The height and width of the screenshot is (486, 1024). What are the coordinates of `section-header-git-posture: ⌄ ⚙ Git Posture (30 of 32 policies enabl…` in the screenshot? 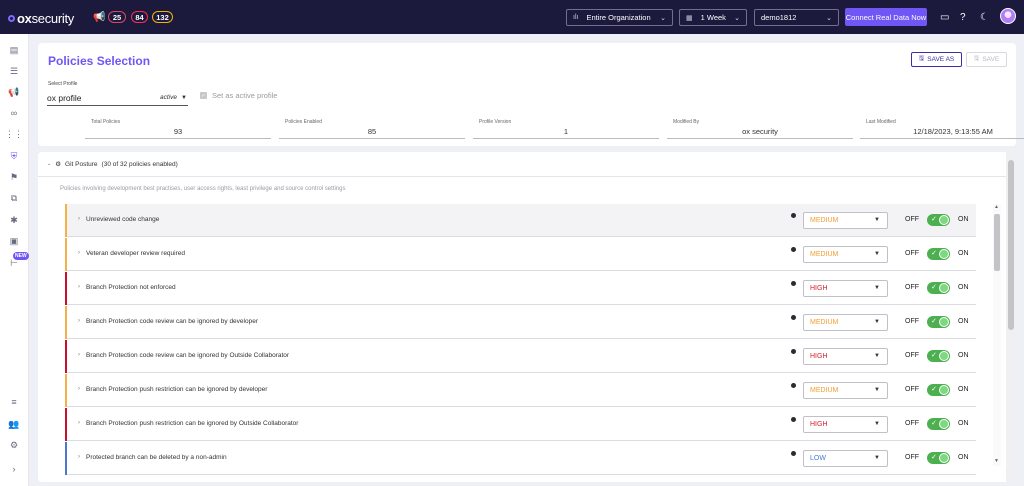 It's located at (112, 164).